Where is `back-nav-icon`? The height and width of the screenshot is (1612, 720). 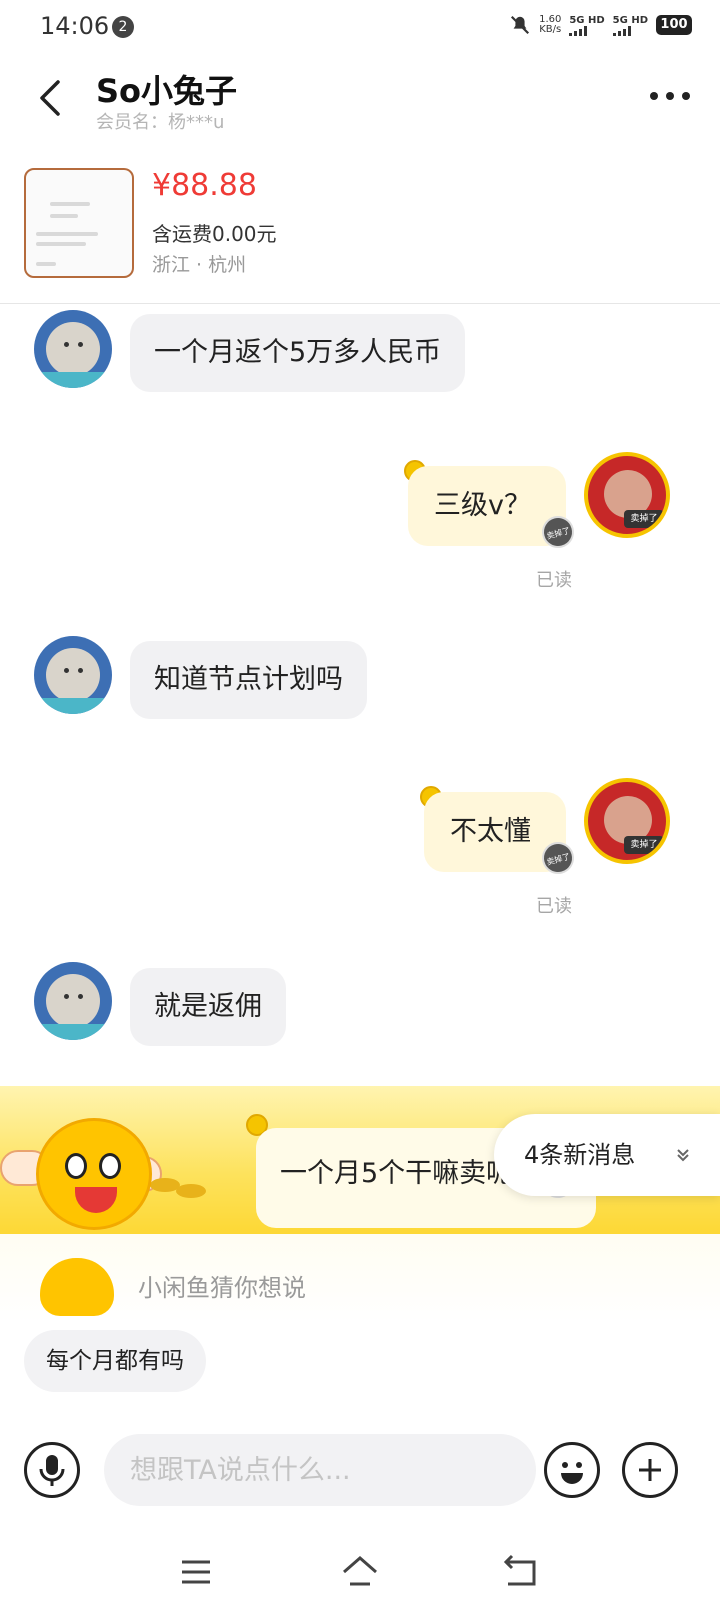
back-nav-icon is located at coordinates (520, 1572).